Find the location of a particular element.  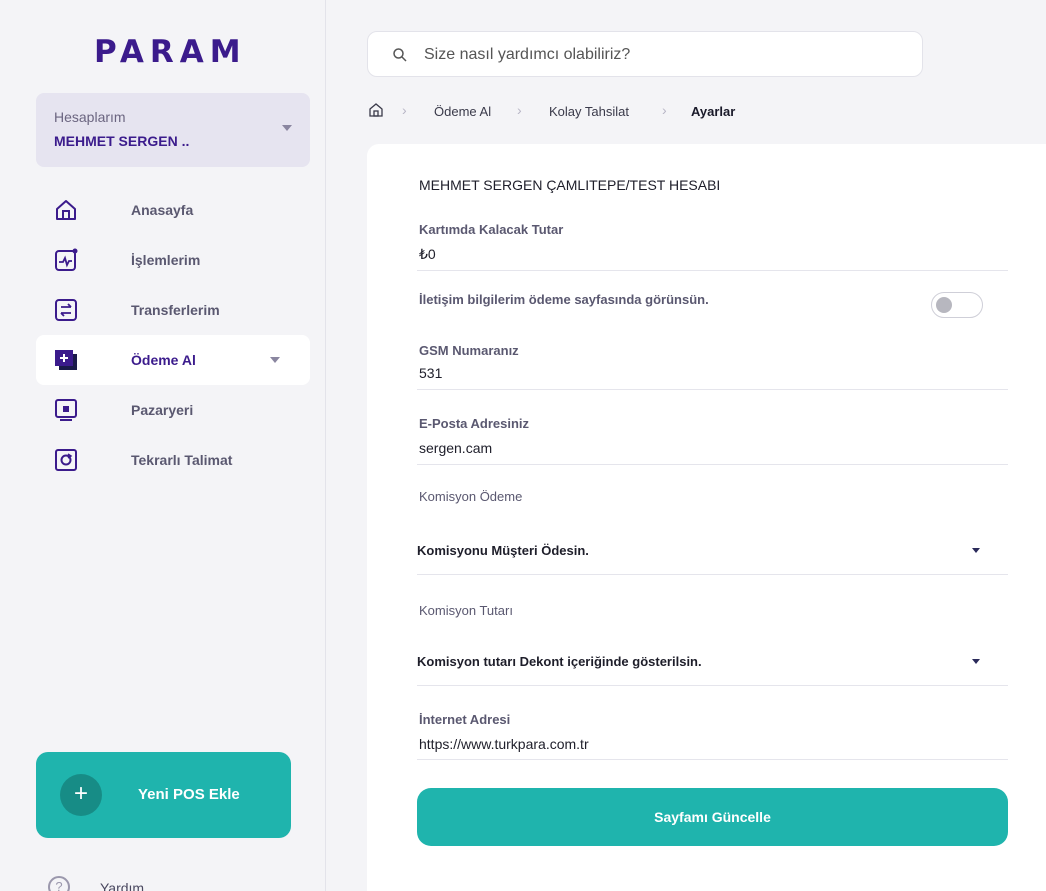

account-name: MEHMET SERGEN .. is located at coordinates (122, 141).